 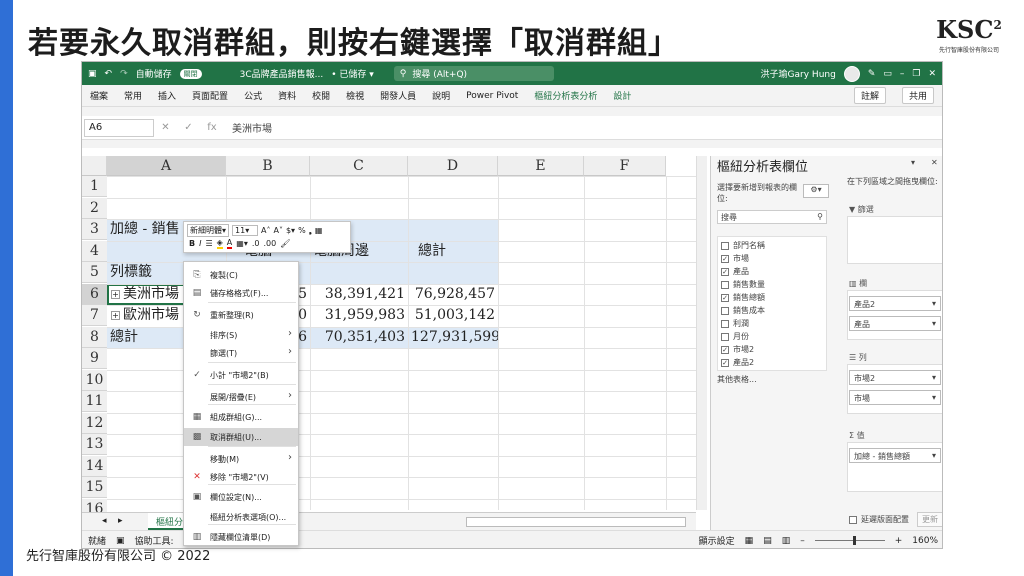 What do you see at coordinates (165, 127) in the screenshot?
I see `cancel-icon: ✕` at bounding box center [165, 127].